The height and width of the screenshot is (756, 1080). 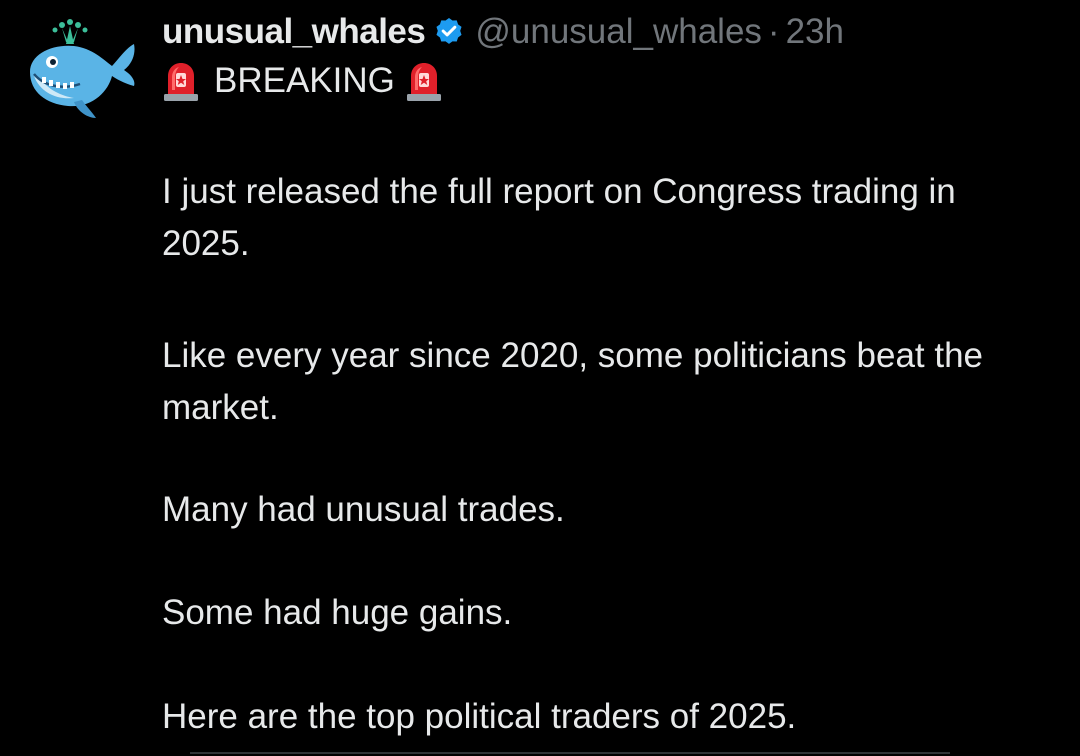 I want to click on media-preview-edge, so click(x=570, y=753).